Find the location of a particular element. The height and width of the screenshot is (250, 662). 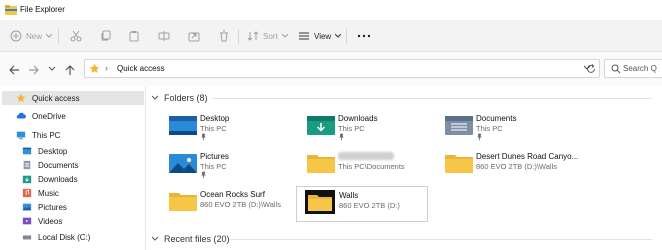

paste-button is located at coordinates (134, 36).